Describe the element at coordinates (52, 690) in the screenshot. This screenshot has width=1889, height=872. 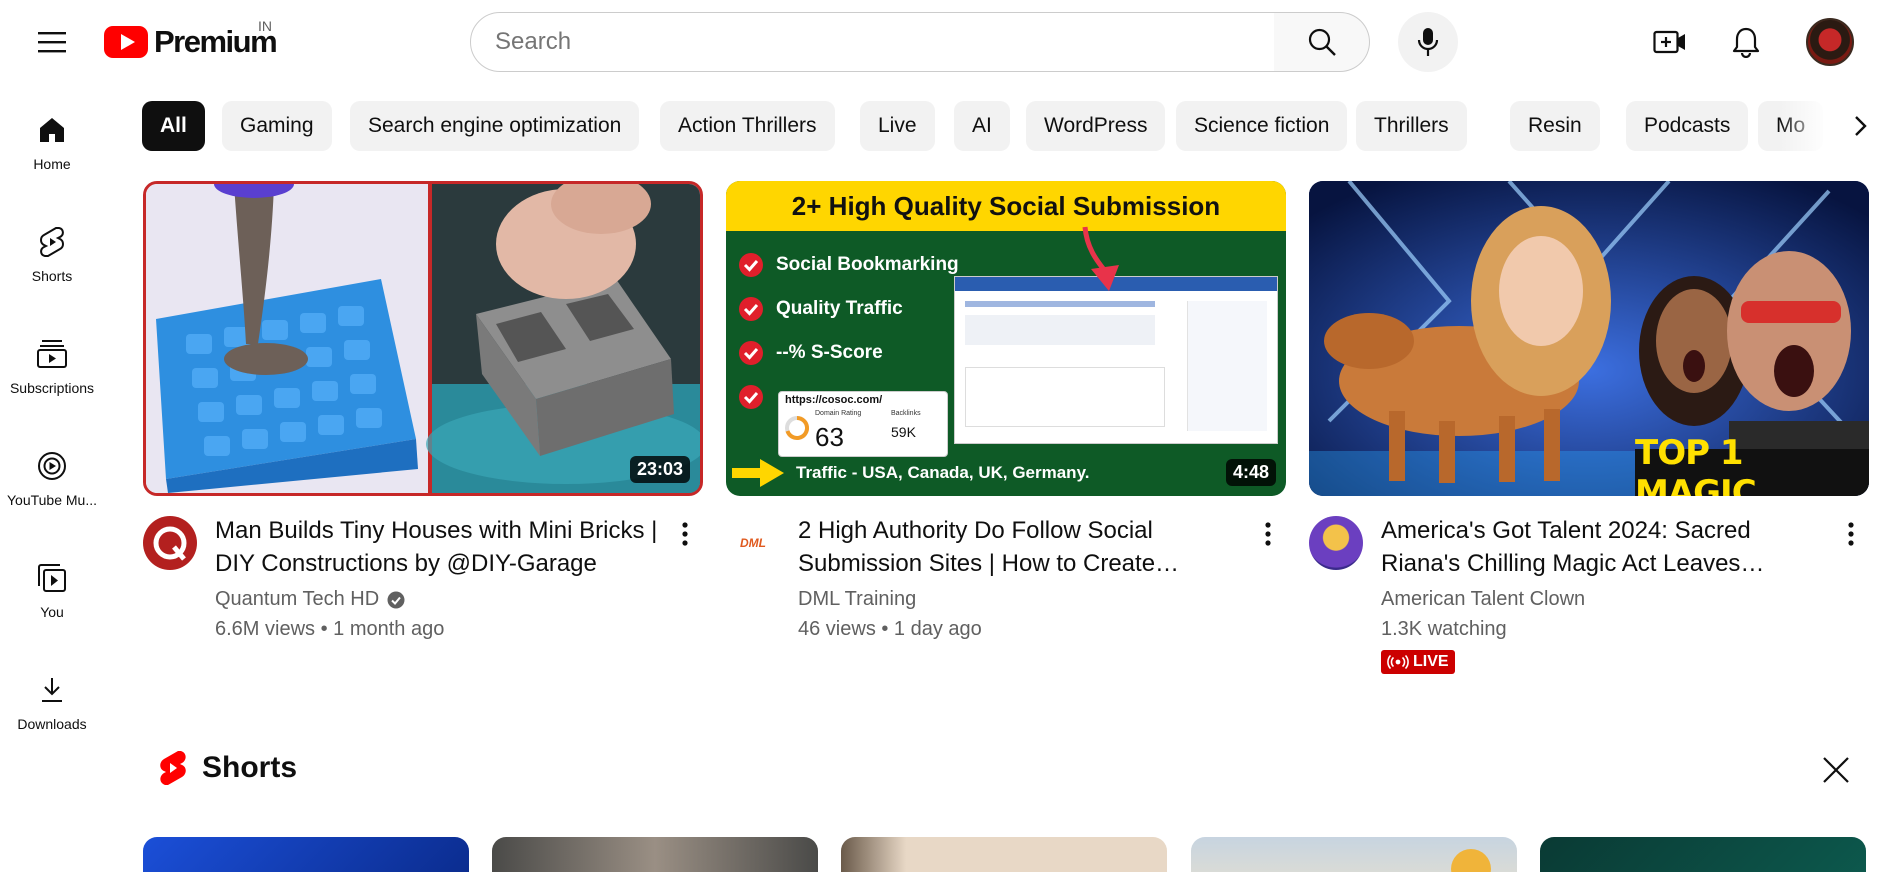
I see `download-icon` at that location.